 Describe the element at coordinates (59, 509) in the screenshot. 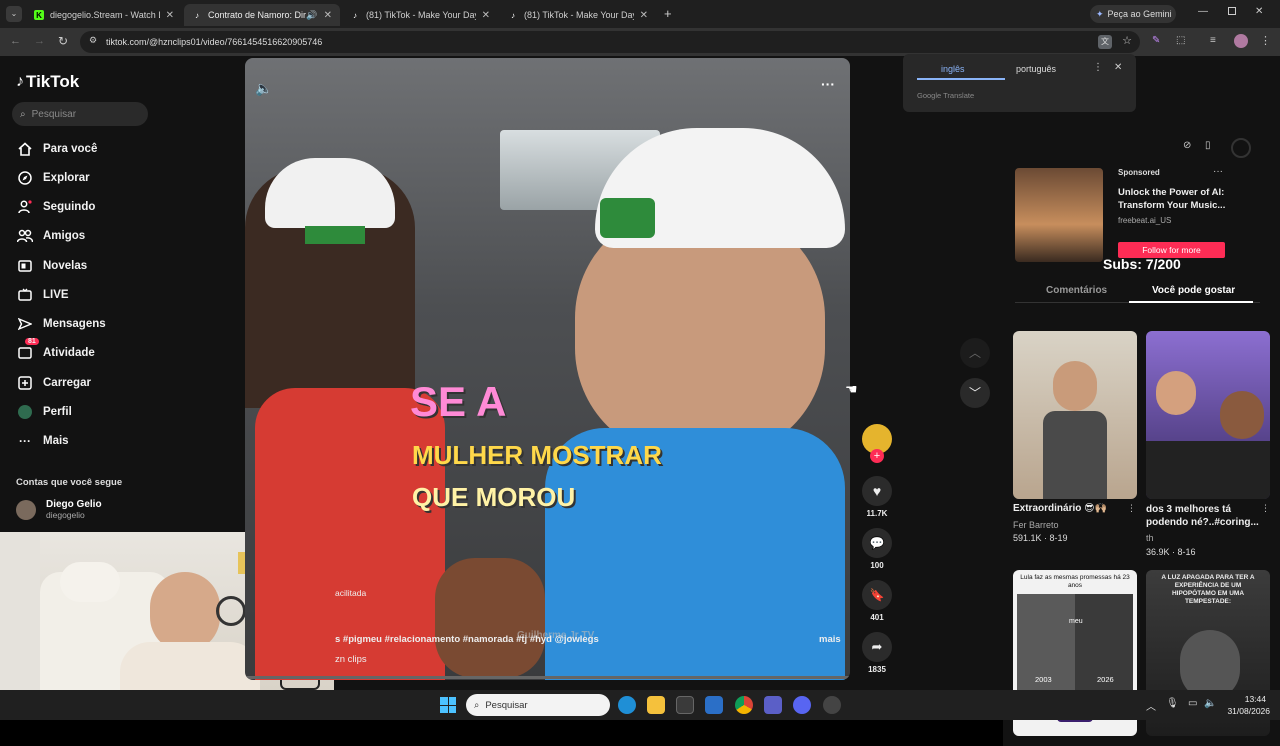

I see `followed-account: Diego Gelio diegogelio` at that location.